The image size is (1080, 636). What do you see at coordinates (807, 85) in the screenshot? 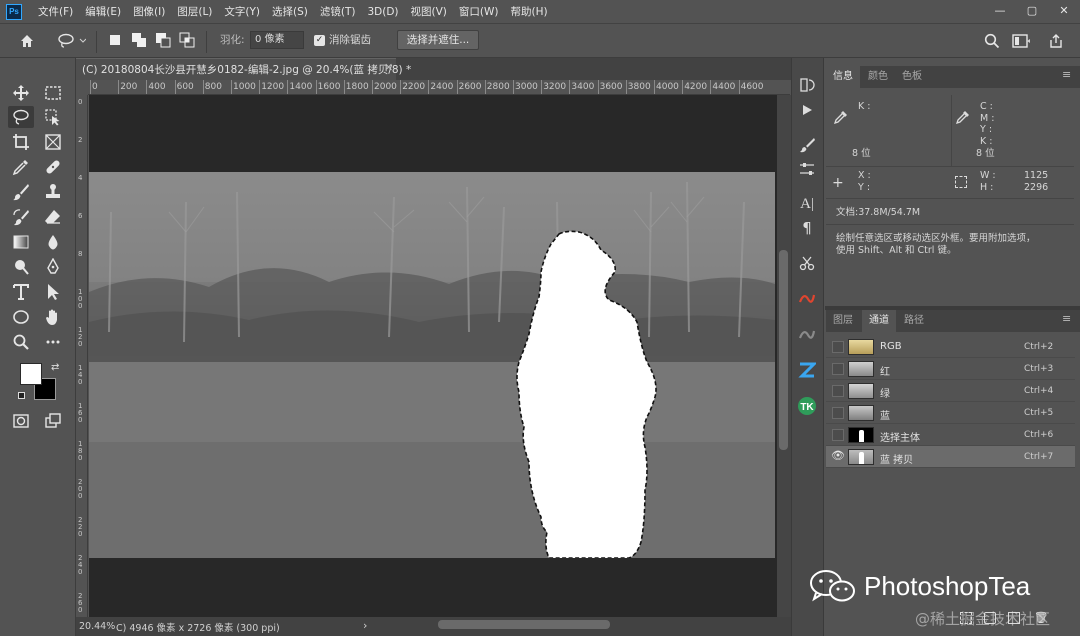
I see `history-panel-icon` at bounding box center [807, 85].